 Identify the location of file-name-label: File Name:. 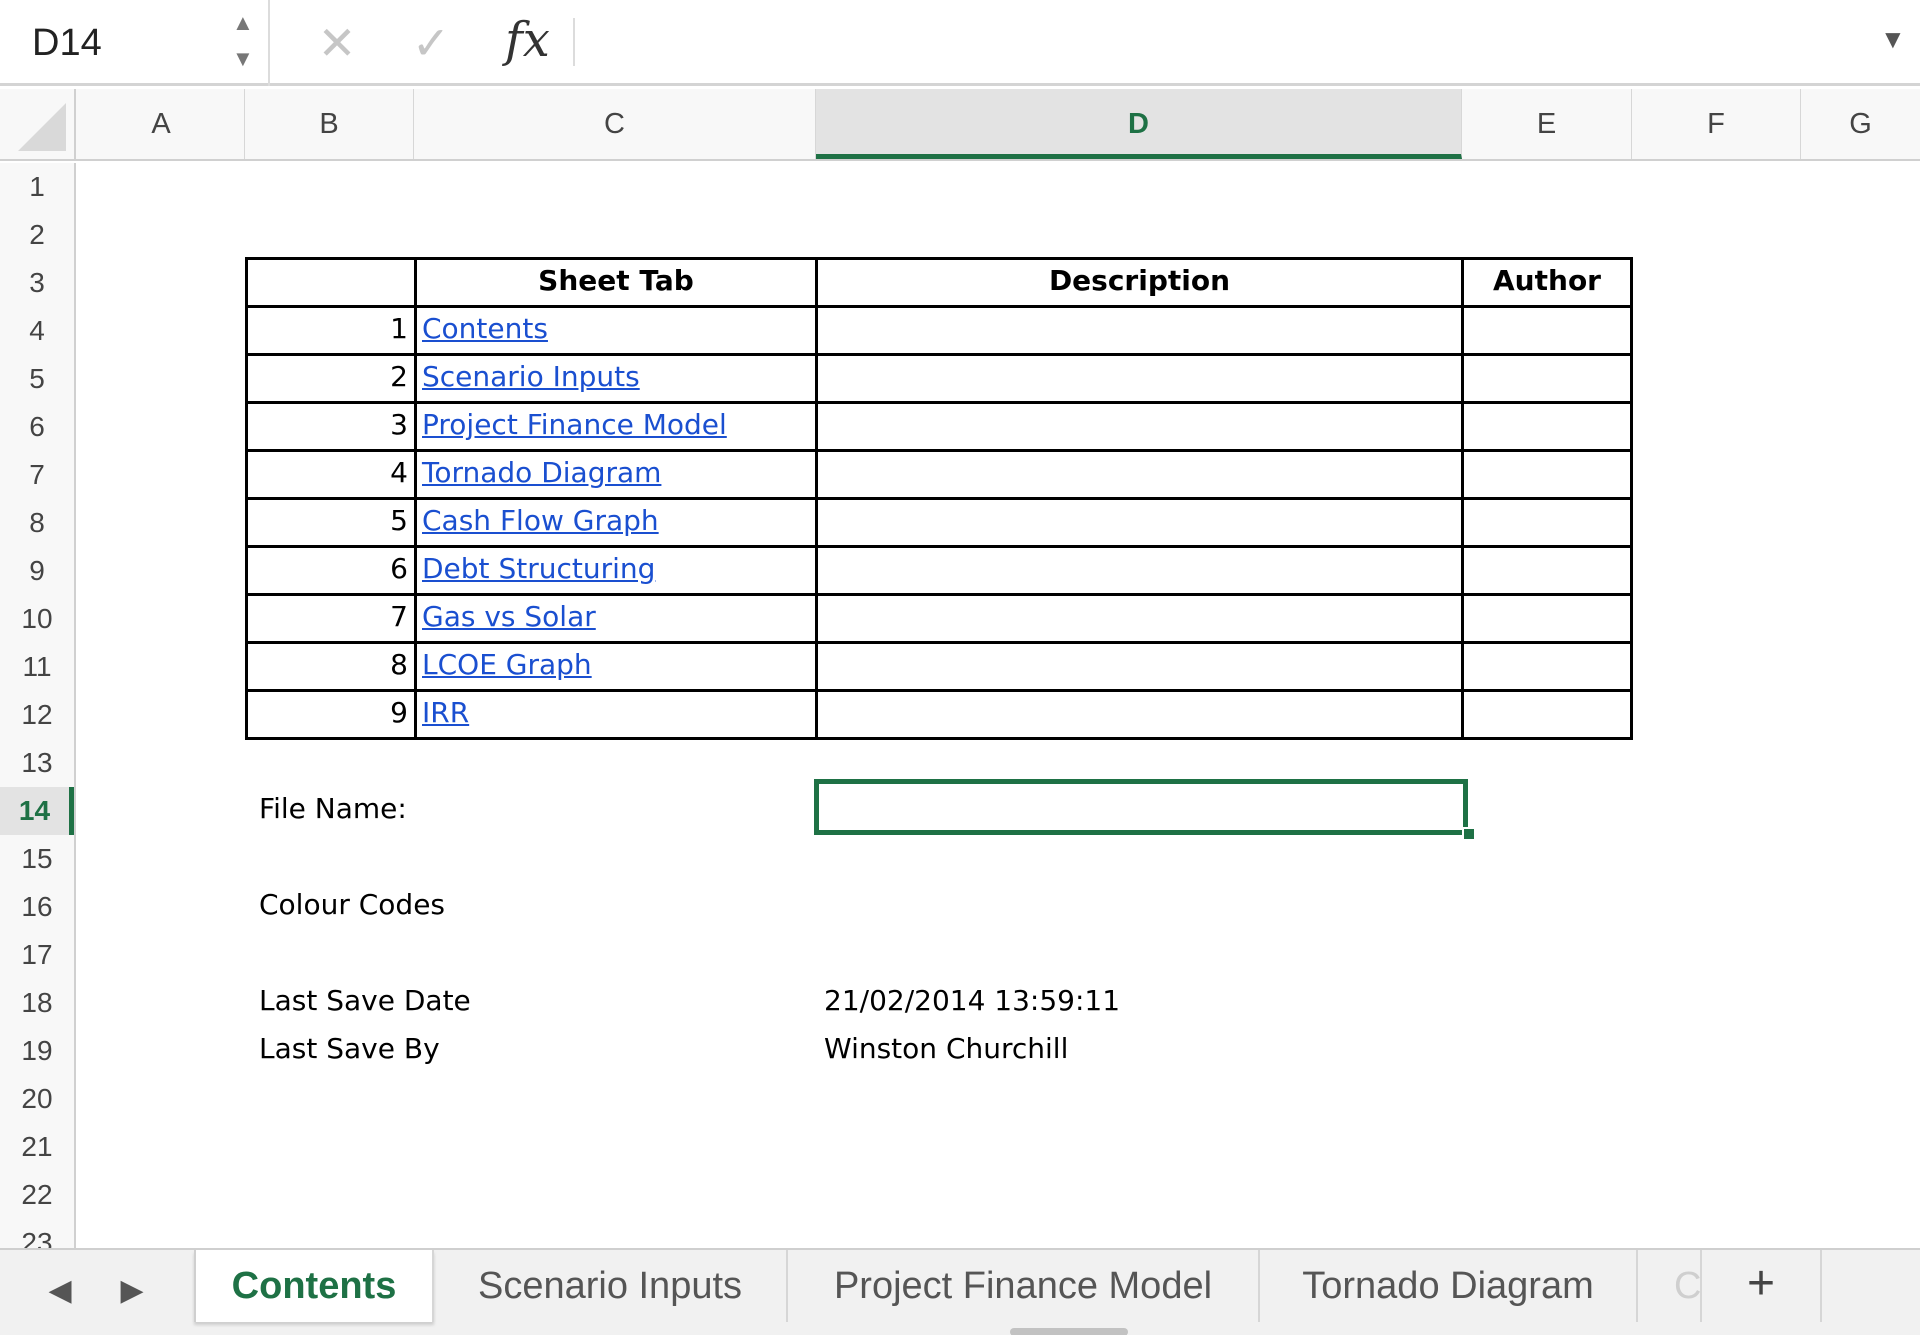
(333, 808).